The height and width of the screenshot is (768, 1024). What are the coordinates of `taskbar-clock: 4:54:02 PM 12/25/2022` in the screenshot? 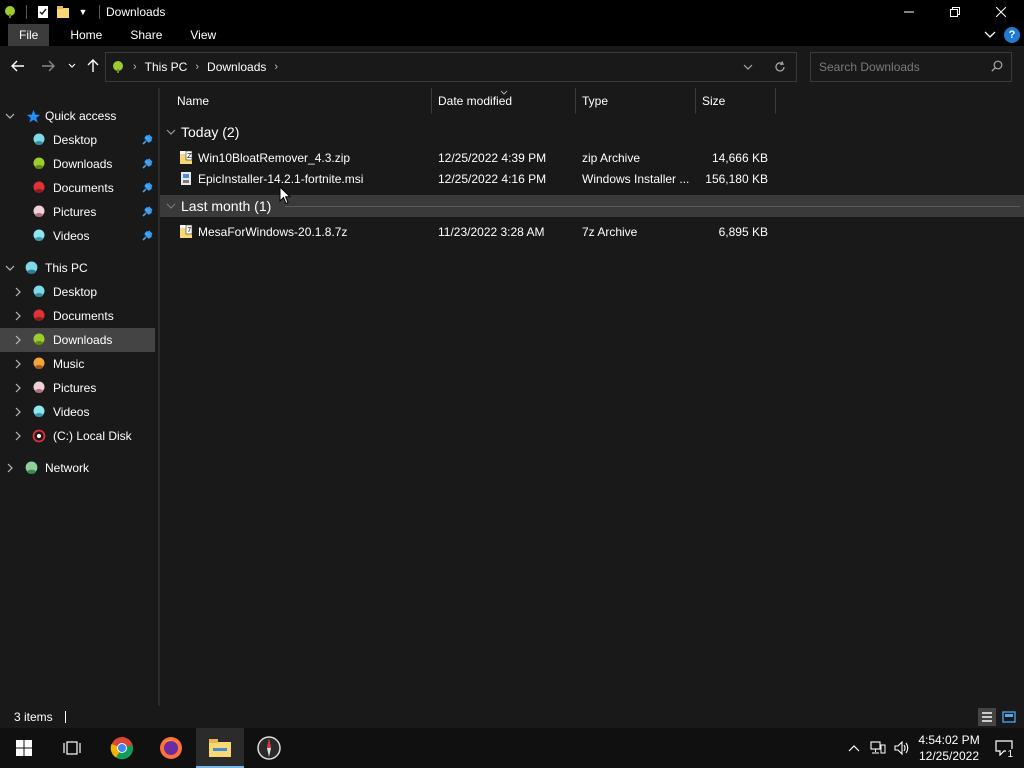 It's located at (949, 748).